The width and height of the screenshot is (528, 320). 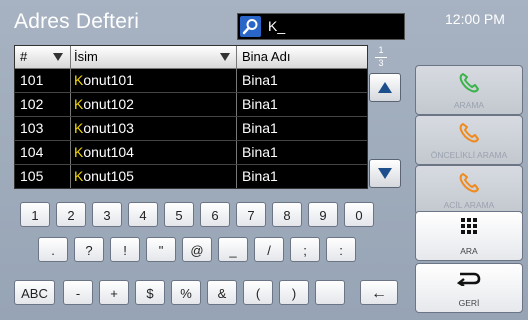 What do you see at coordinates (58, 57) in the screenshot?
I see `sort-number-icon` at bounding box center [58, 57].